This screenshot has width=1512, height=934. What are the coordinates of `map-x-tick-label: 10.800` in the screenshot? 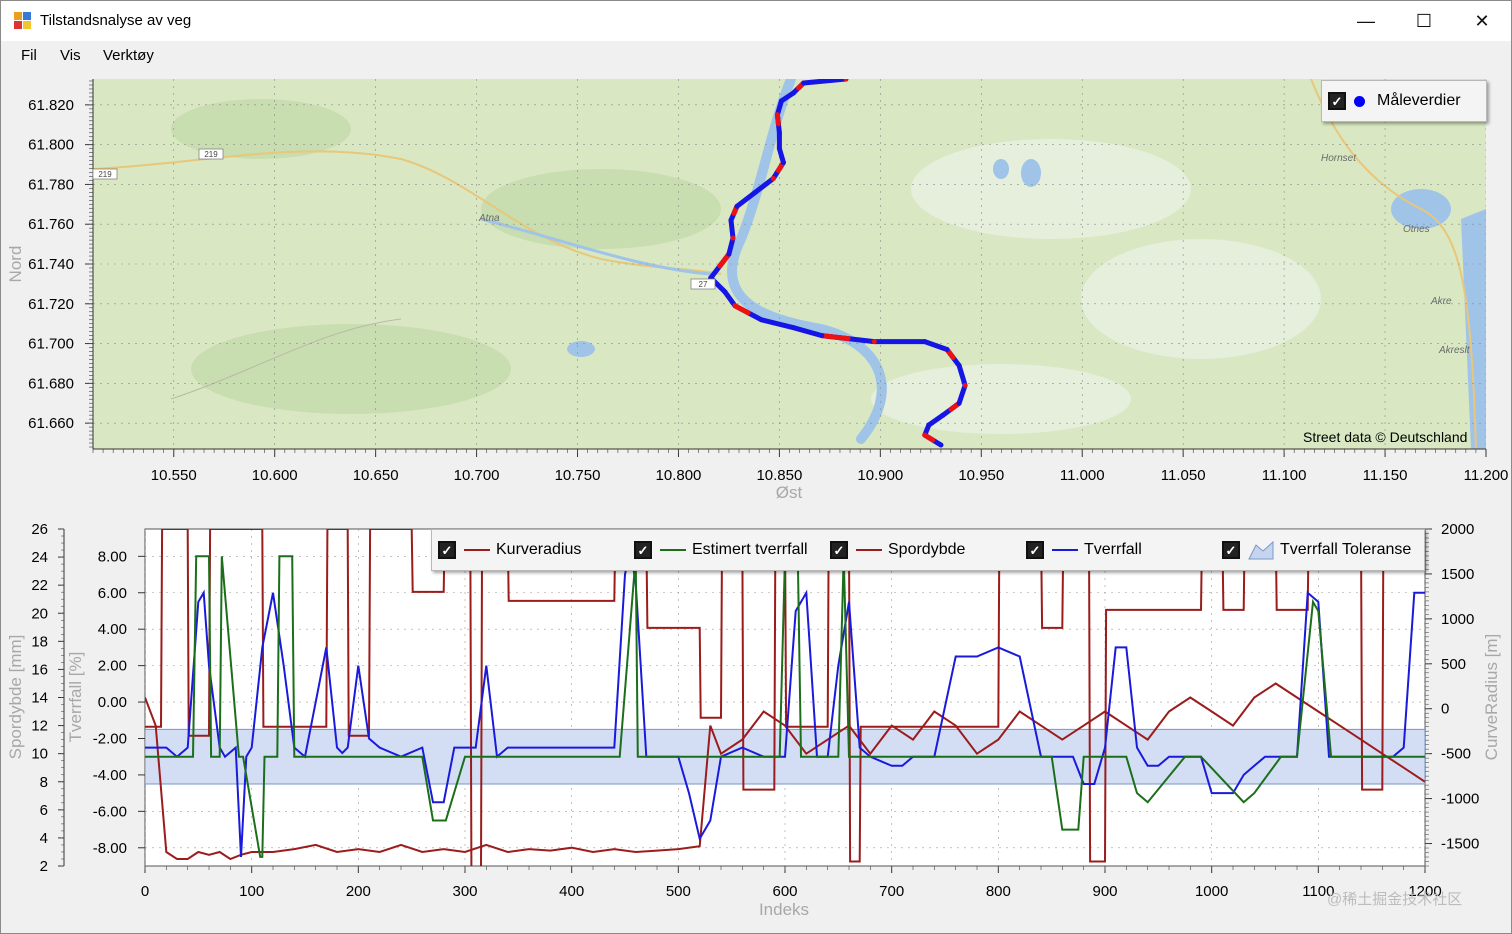 It's located at (679, 475).